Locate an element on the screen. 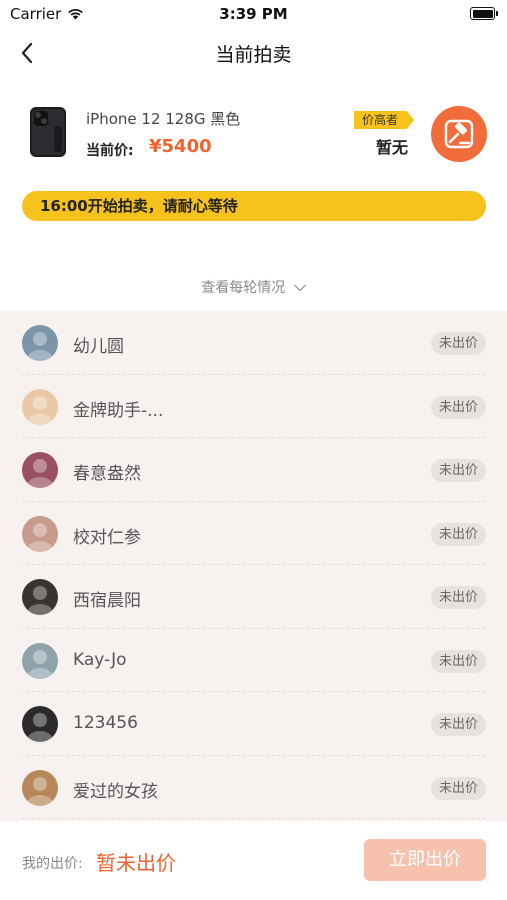 The height and width of the screenshot is (900, 507). product-image is located at coordinates (48, 132).